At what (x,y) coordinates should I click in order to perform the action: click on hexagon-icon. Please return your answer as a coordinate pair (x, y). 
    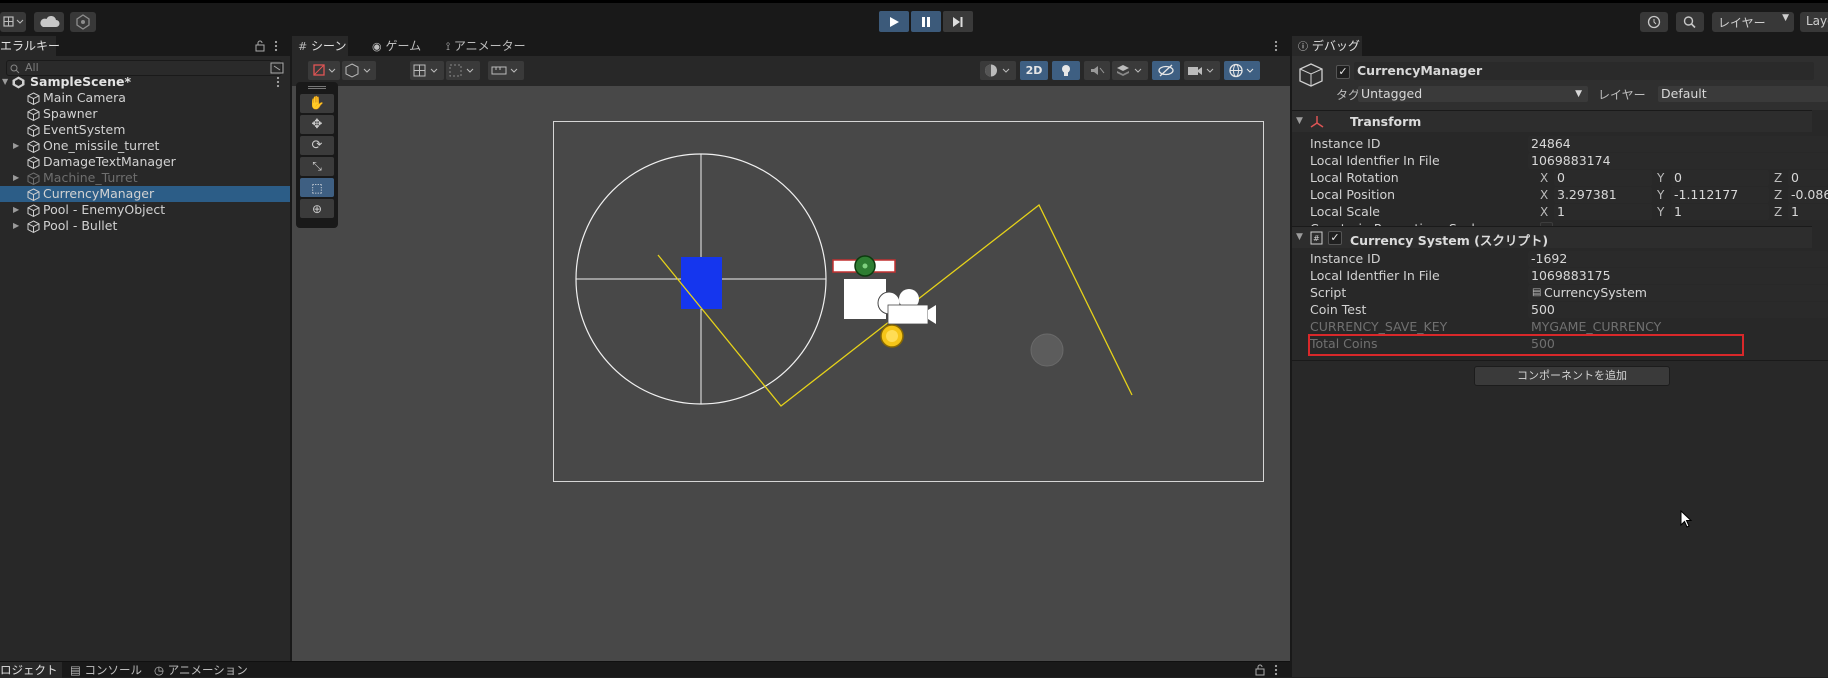
    Looking at the image, I should click on (83, 22).